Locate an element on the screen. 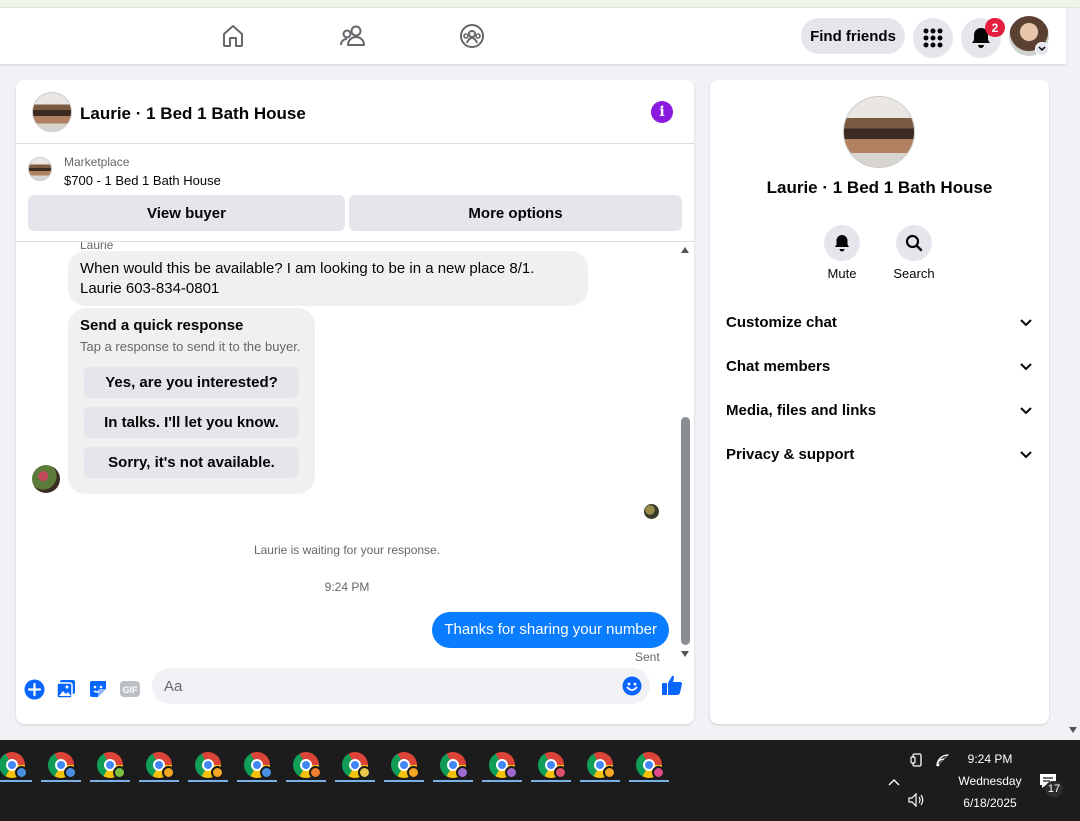 Image resolution: width=1080 pixels, height=821 pixels. incoming-message-line: Laurie 603-834-0801 is located at coordinates (150, 288).